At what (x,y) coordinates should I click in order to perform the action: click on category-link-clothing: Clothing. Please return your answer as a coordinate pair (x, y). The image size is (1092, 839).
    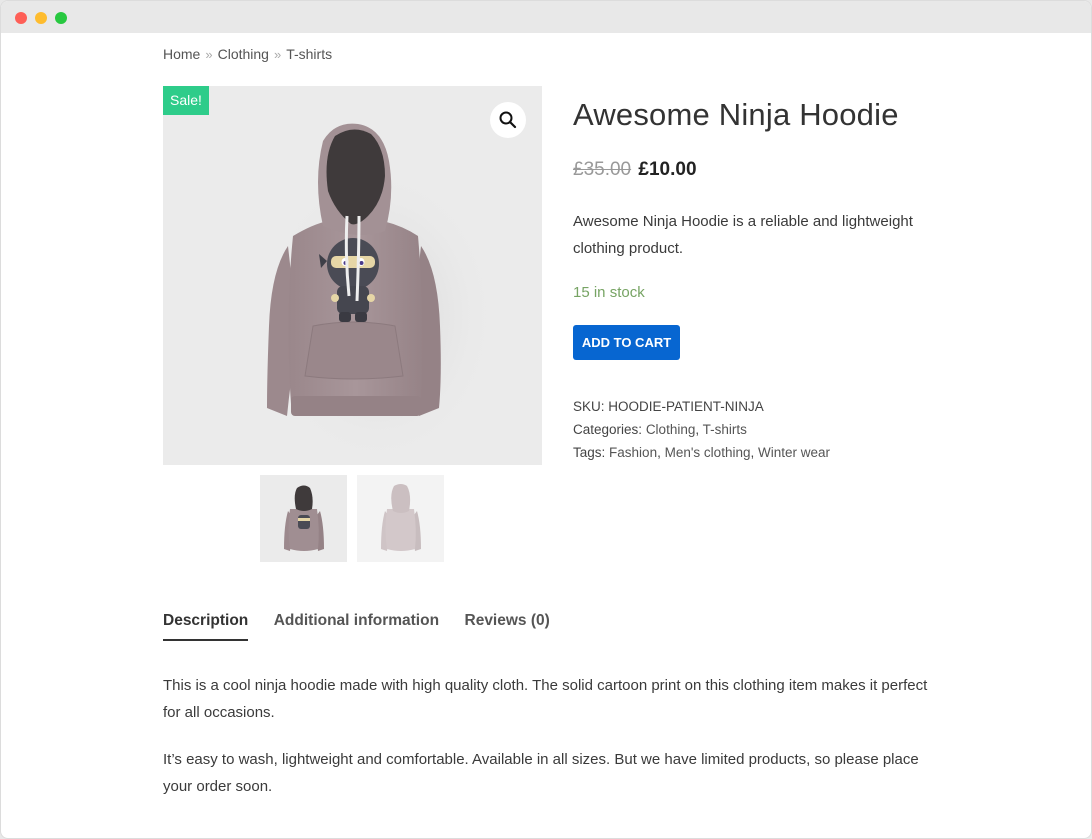
    Looking at the image, I should click on (671, 429).